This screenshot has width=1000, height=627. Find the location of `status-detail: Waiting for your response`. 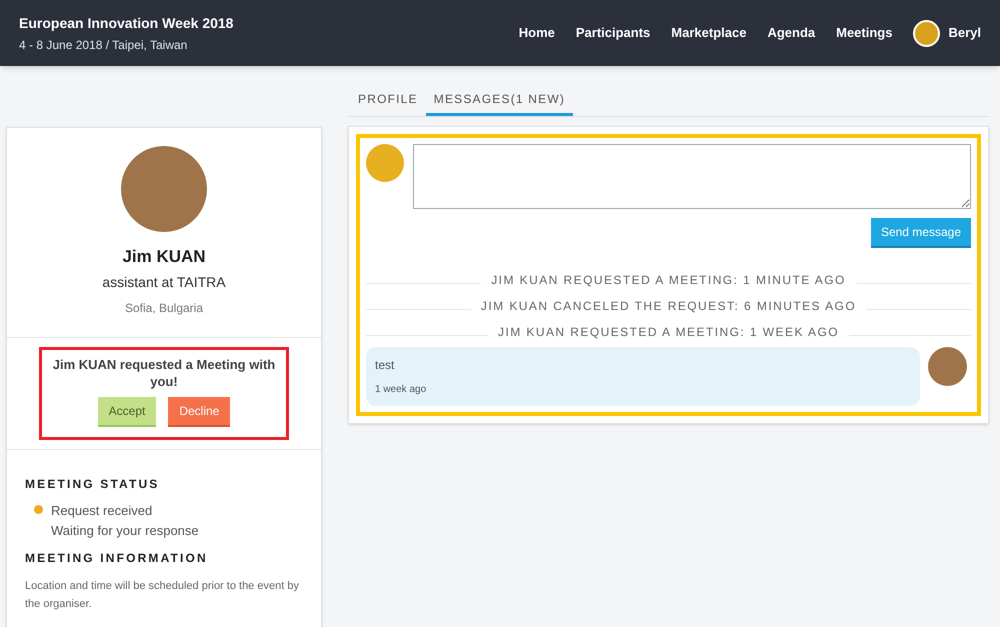

status-detail: Waiting for your response is located at coordinates (125, 531).